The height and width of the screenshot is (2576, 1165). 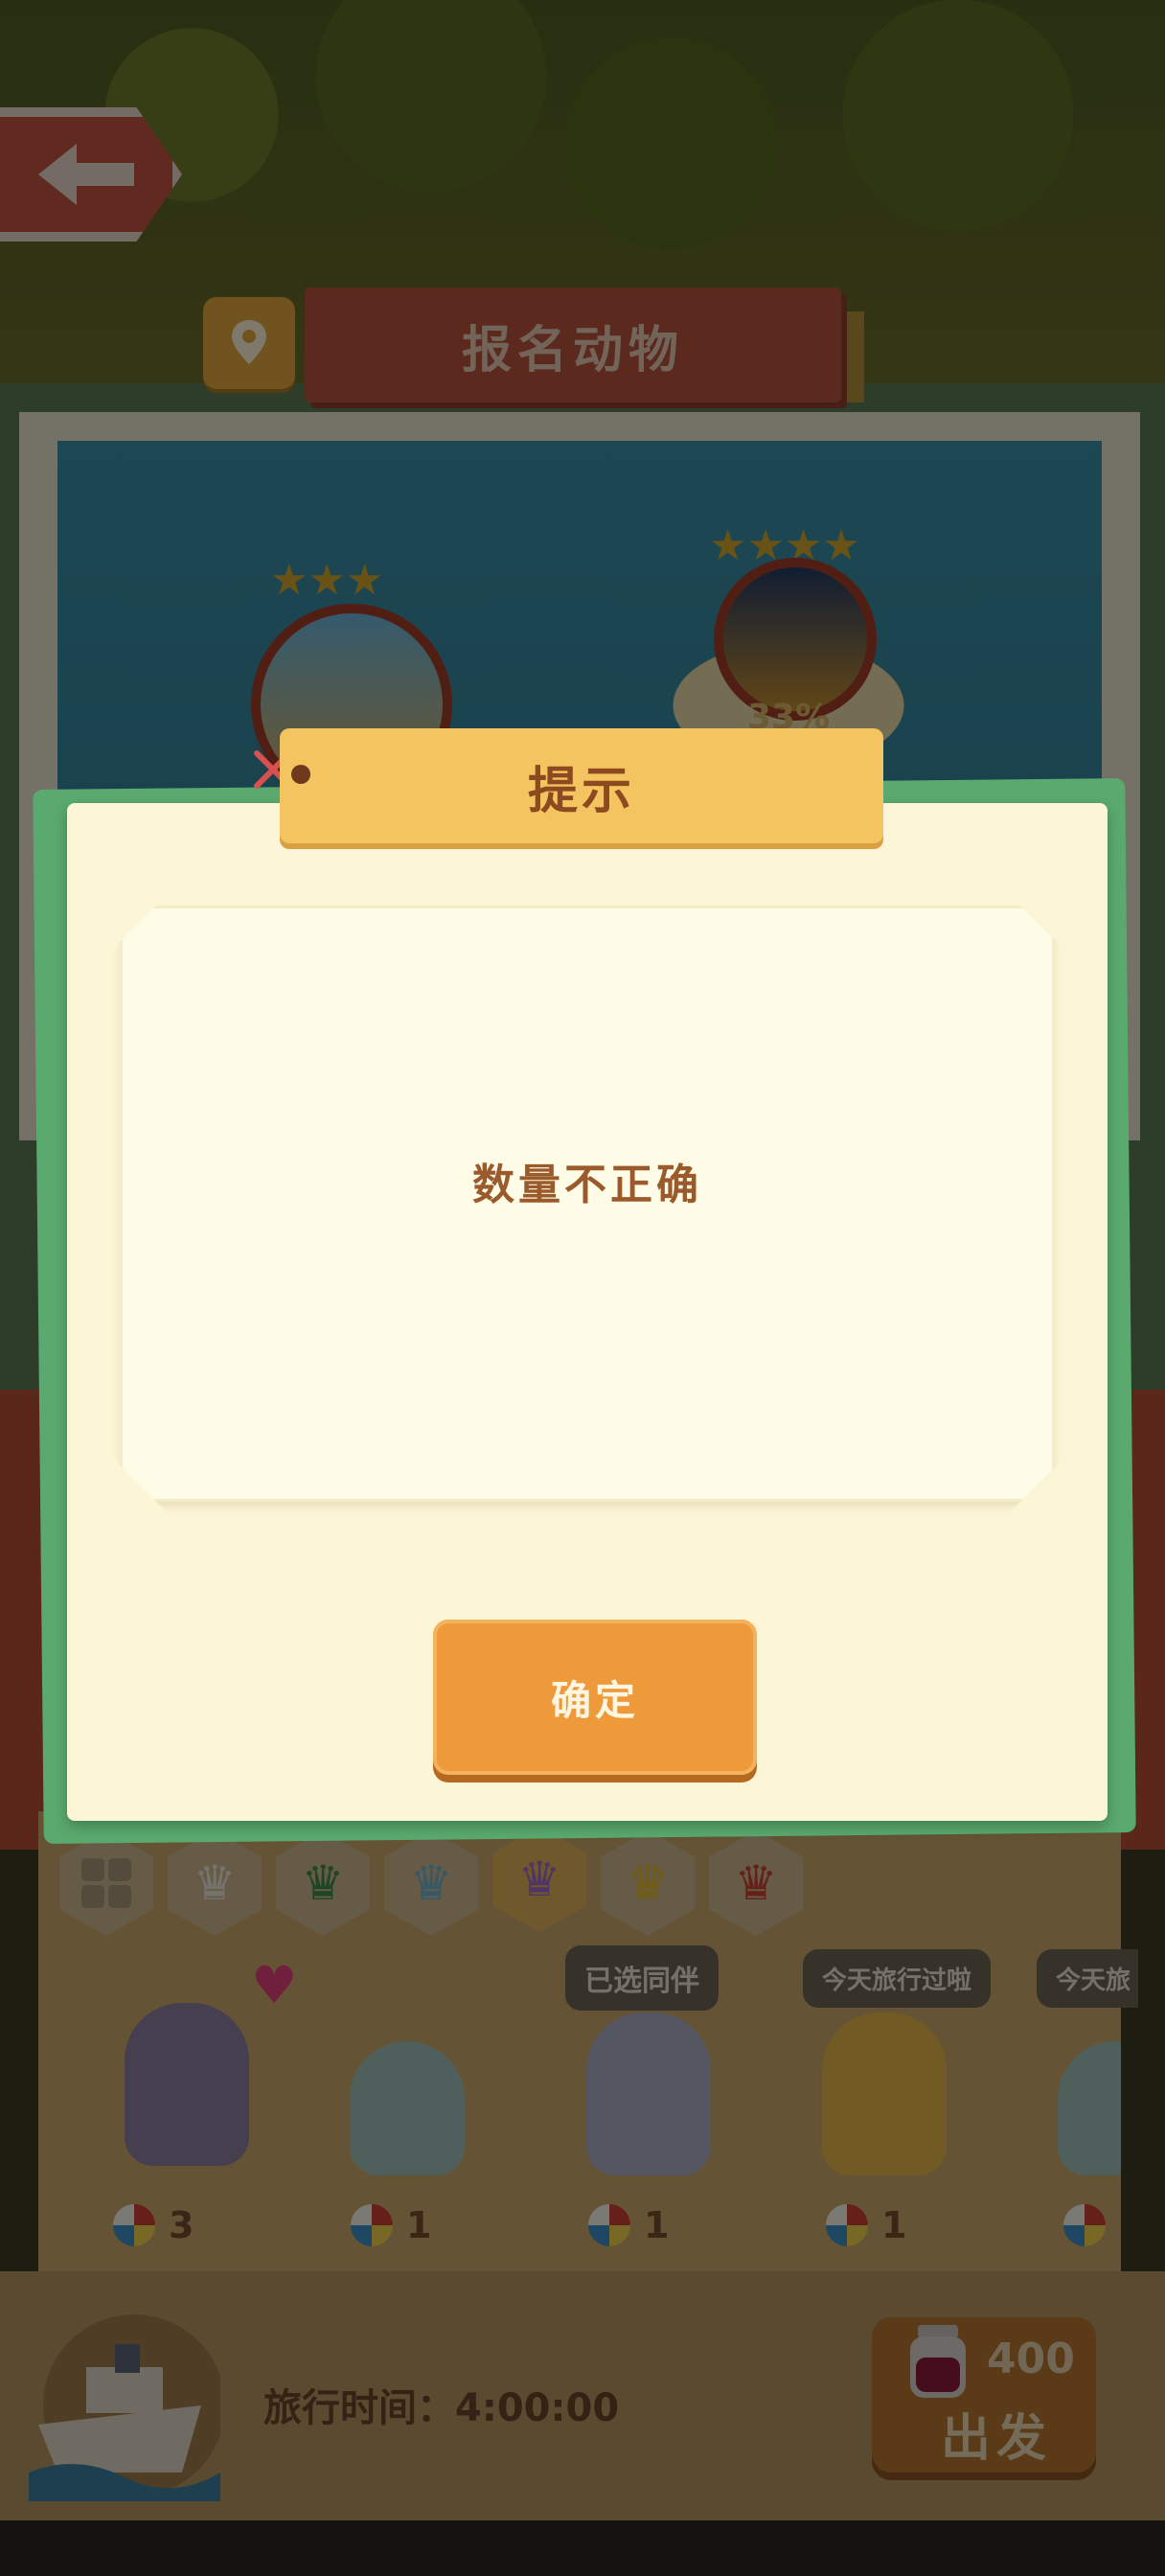 What do you see at coordinates (301, 774) in the screenshot?
I see `tag-hole` at bounding box center [301, 774].